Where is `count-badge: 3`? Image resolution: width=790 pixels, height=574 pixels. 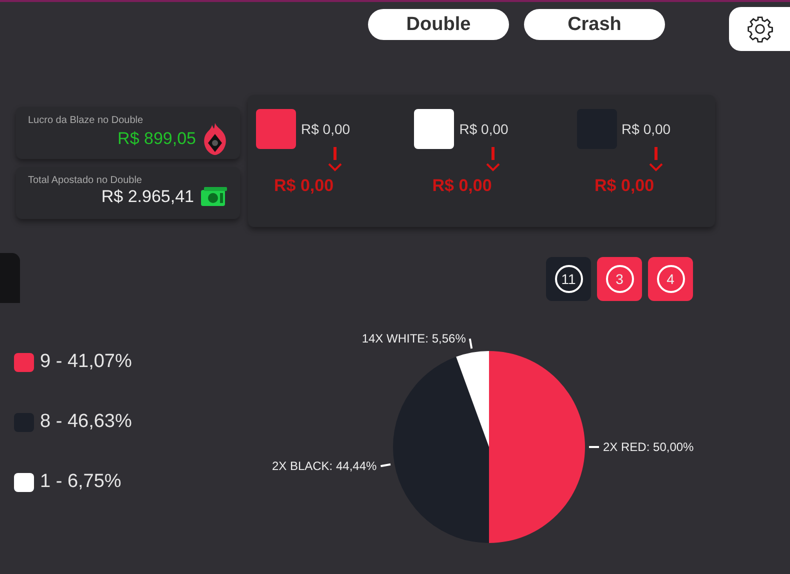 count-badge: 3 is located at coordinates (619, 279).